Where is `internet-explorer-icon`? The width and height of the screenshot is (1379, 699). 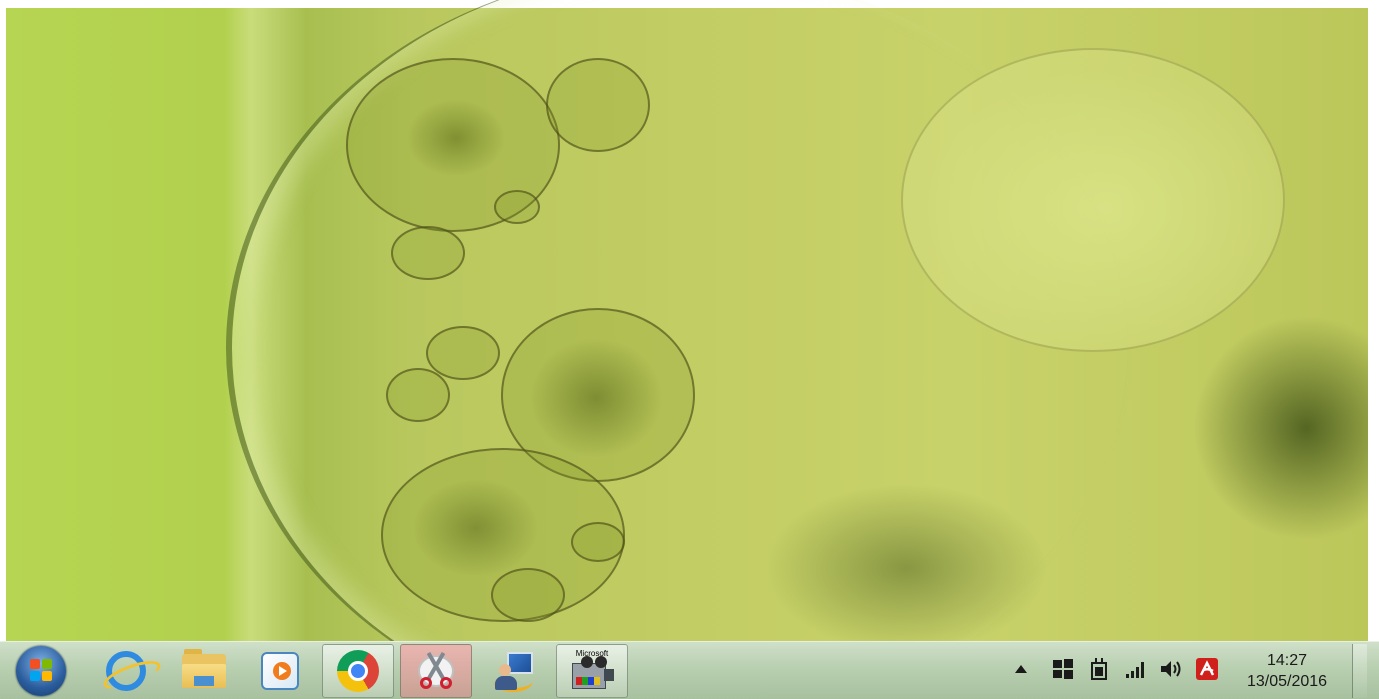 internet-explorer-icon is located at coordinates (132, 673).